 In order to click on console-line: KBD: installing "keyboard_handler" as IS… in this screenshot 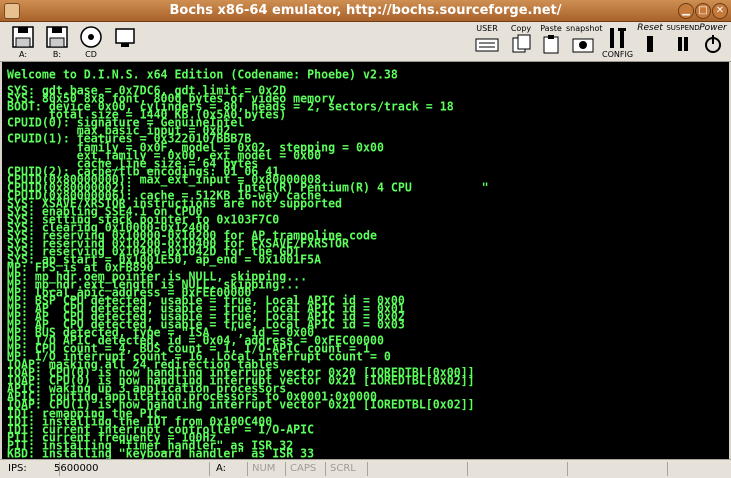, I will do `click(161, 452)`.